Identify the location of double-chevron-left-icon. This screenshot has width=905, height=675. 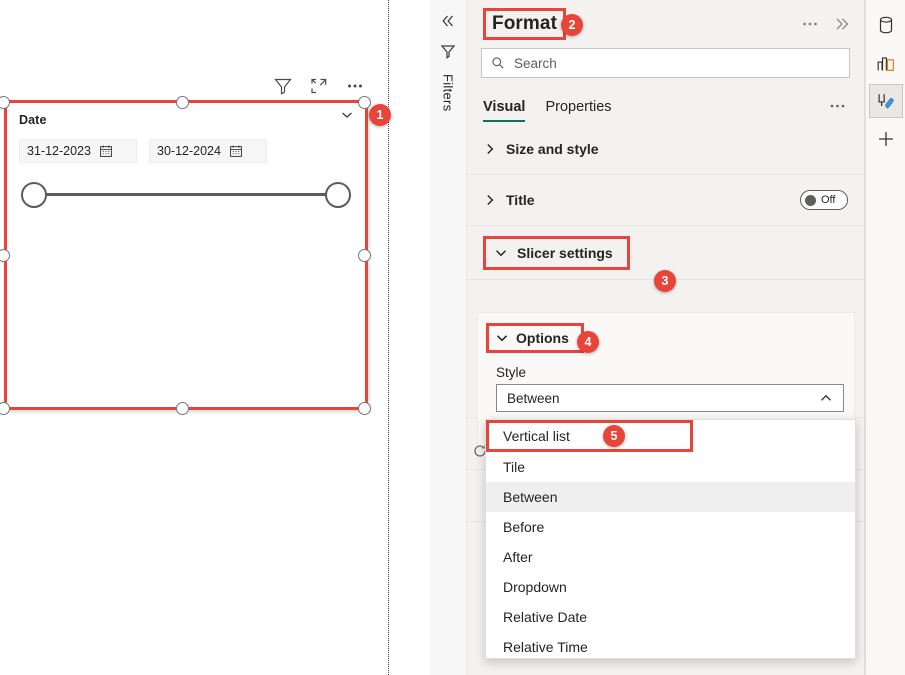
(448, 21).